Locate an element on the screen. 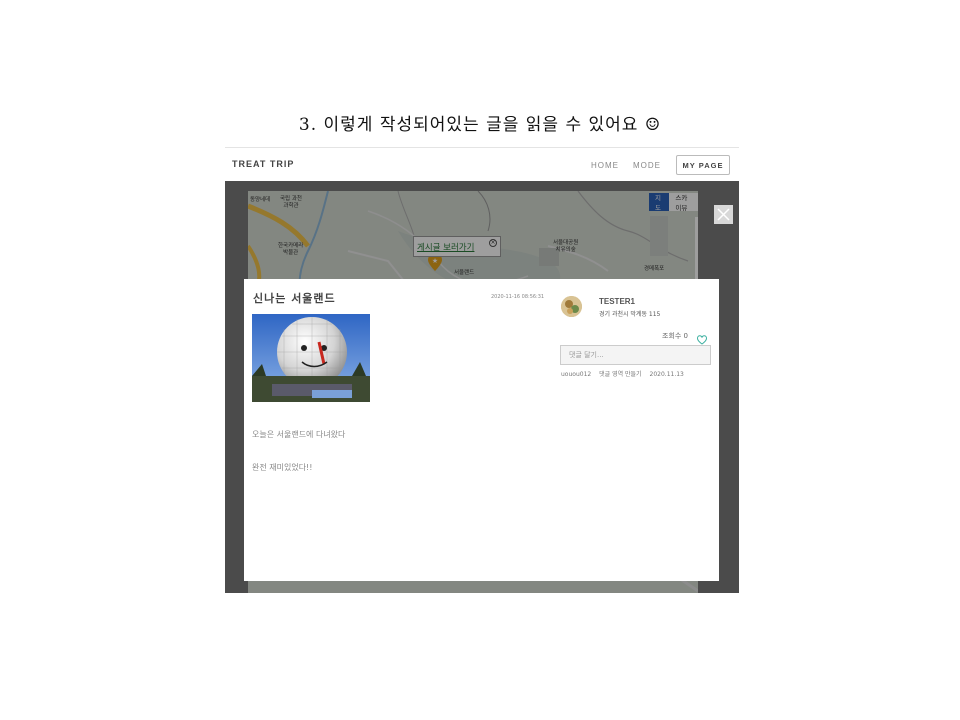 The image size is (960, 720). map-type-skyview-button: 스카이뷰 is located at coordinates (683, 202).